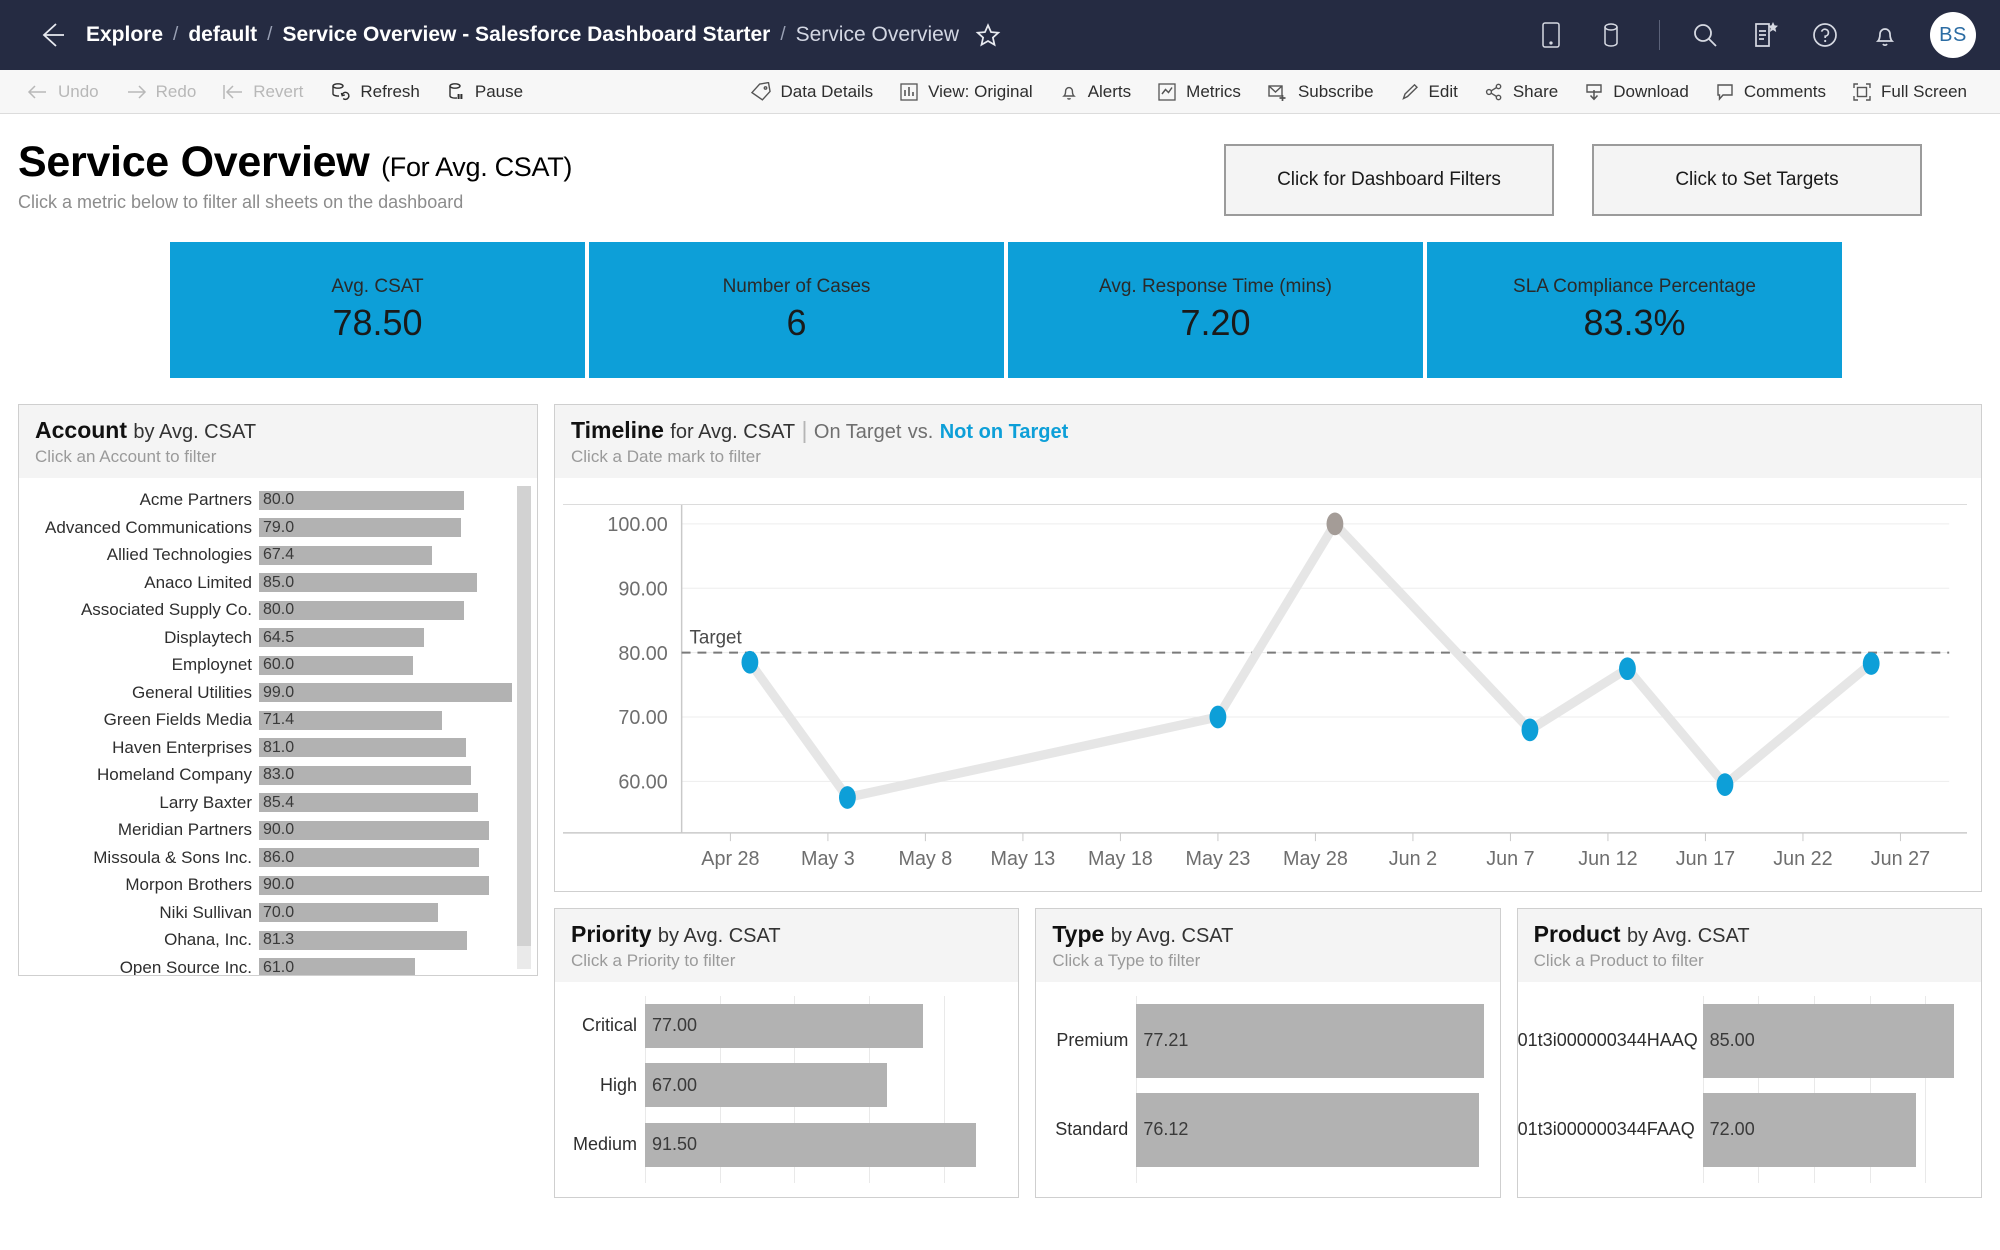 This screenshot has height=1250, width=2000. What do you see at coordinates (345, 555) in the screenshot?
I see `account-bar: 67.4` at bounding box center [345, 555].